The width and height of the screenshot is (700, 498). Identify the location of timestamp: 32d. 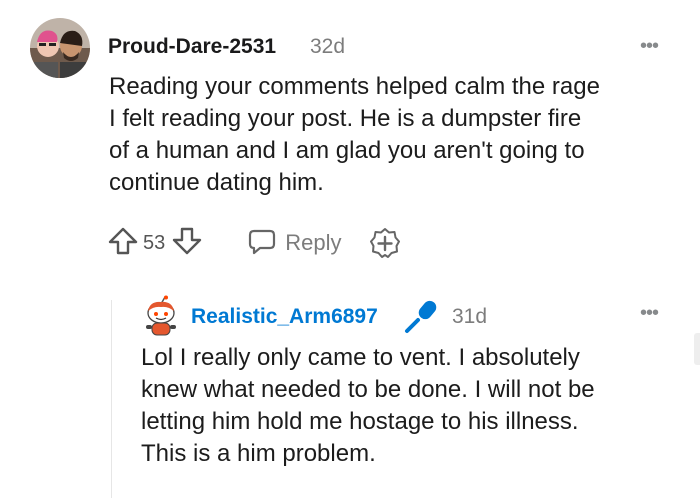
(327, 47).